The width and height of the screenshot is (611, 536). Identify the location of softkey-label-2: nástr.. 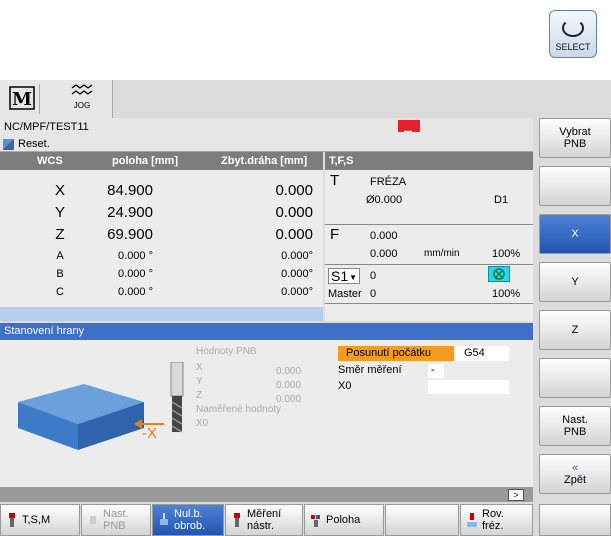
(260, 526).